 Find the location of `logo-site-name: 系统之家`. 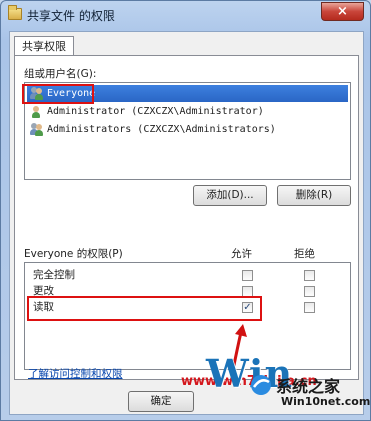

logo-site-name: 系统之家 is located at coordinates (308, 386).